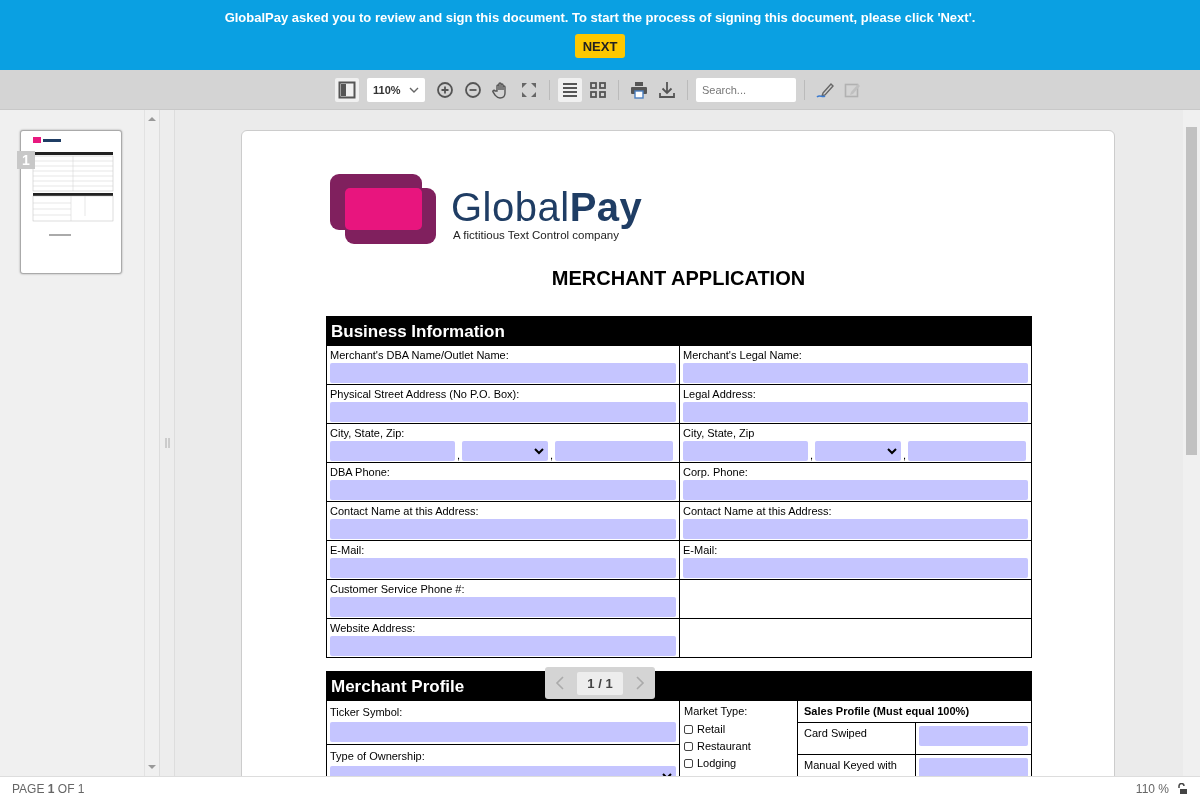  Describe the element at coordinates (473, 89) in the screenshot. I see `zoom-out-icon` at that location.